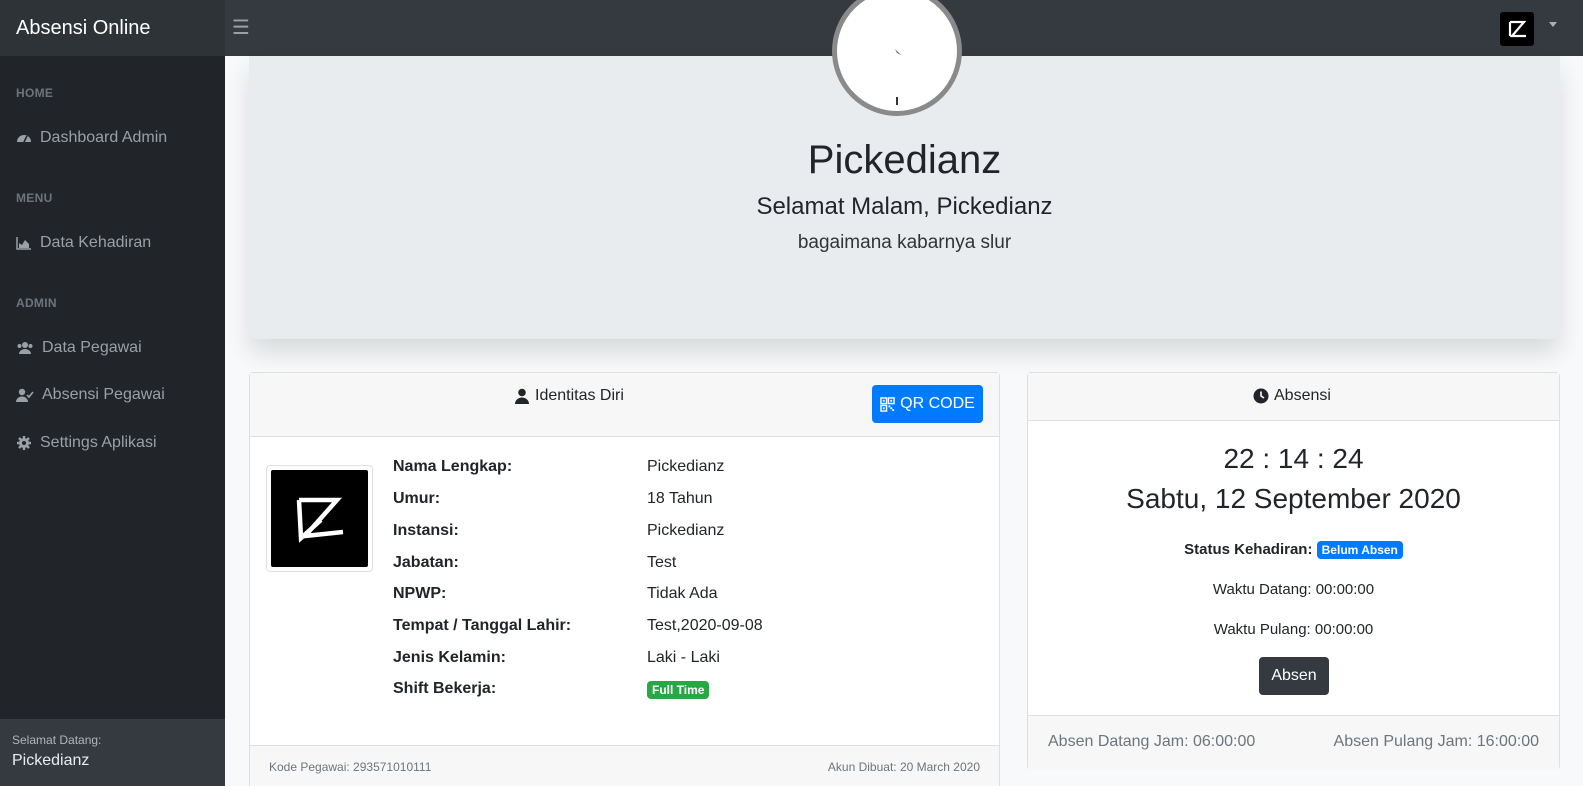 The image size is (1583, 786). I want to click on user-icon, so click(522, 396).